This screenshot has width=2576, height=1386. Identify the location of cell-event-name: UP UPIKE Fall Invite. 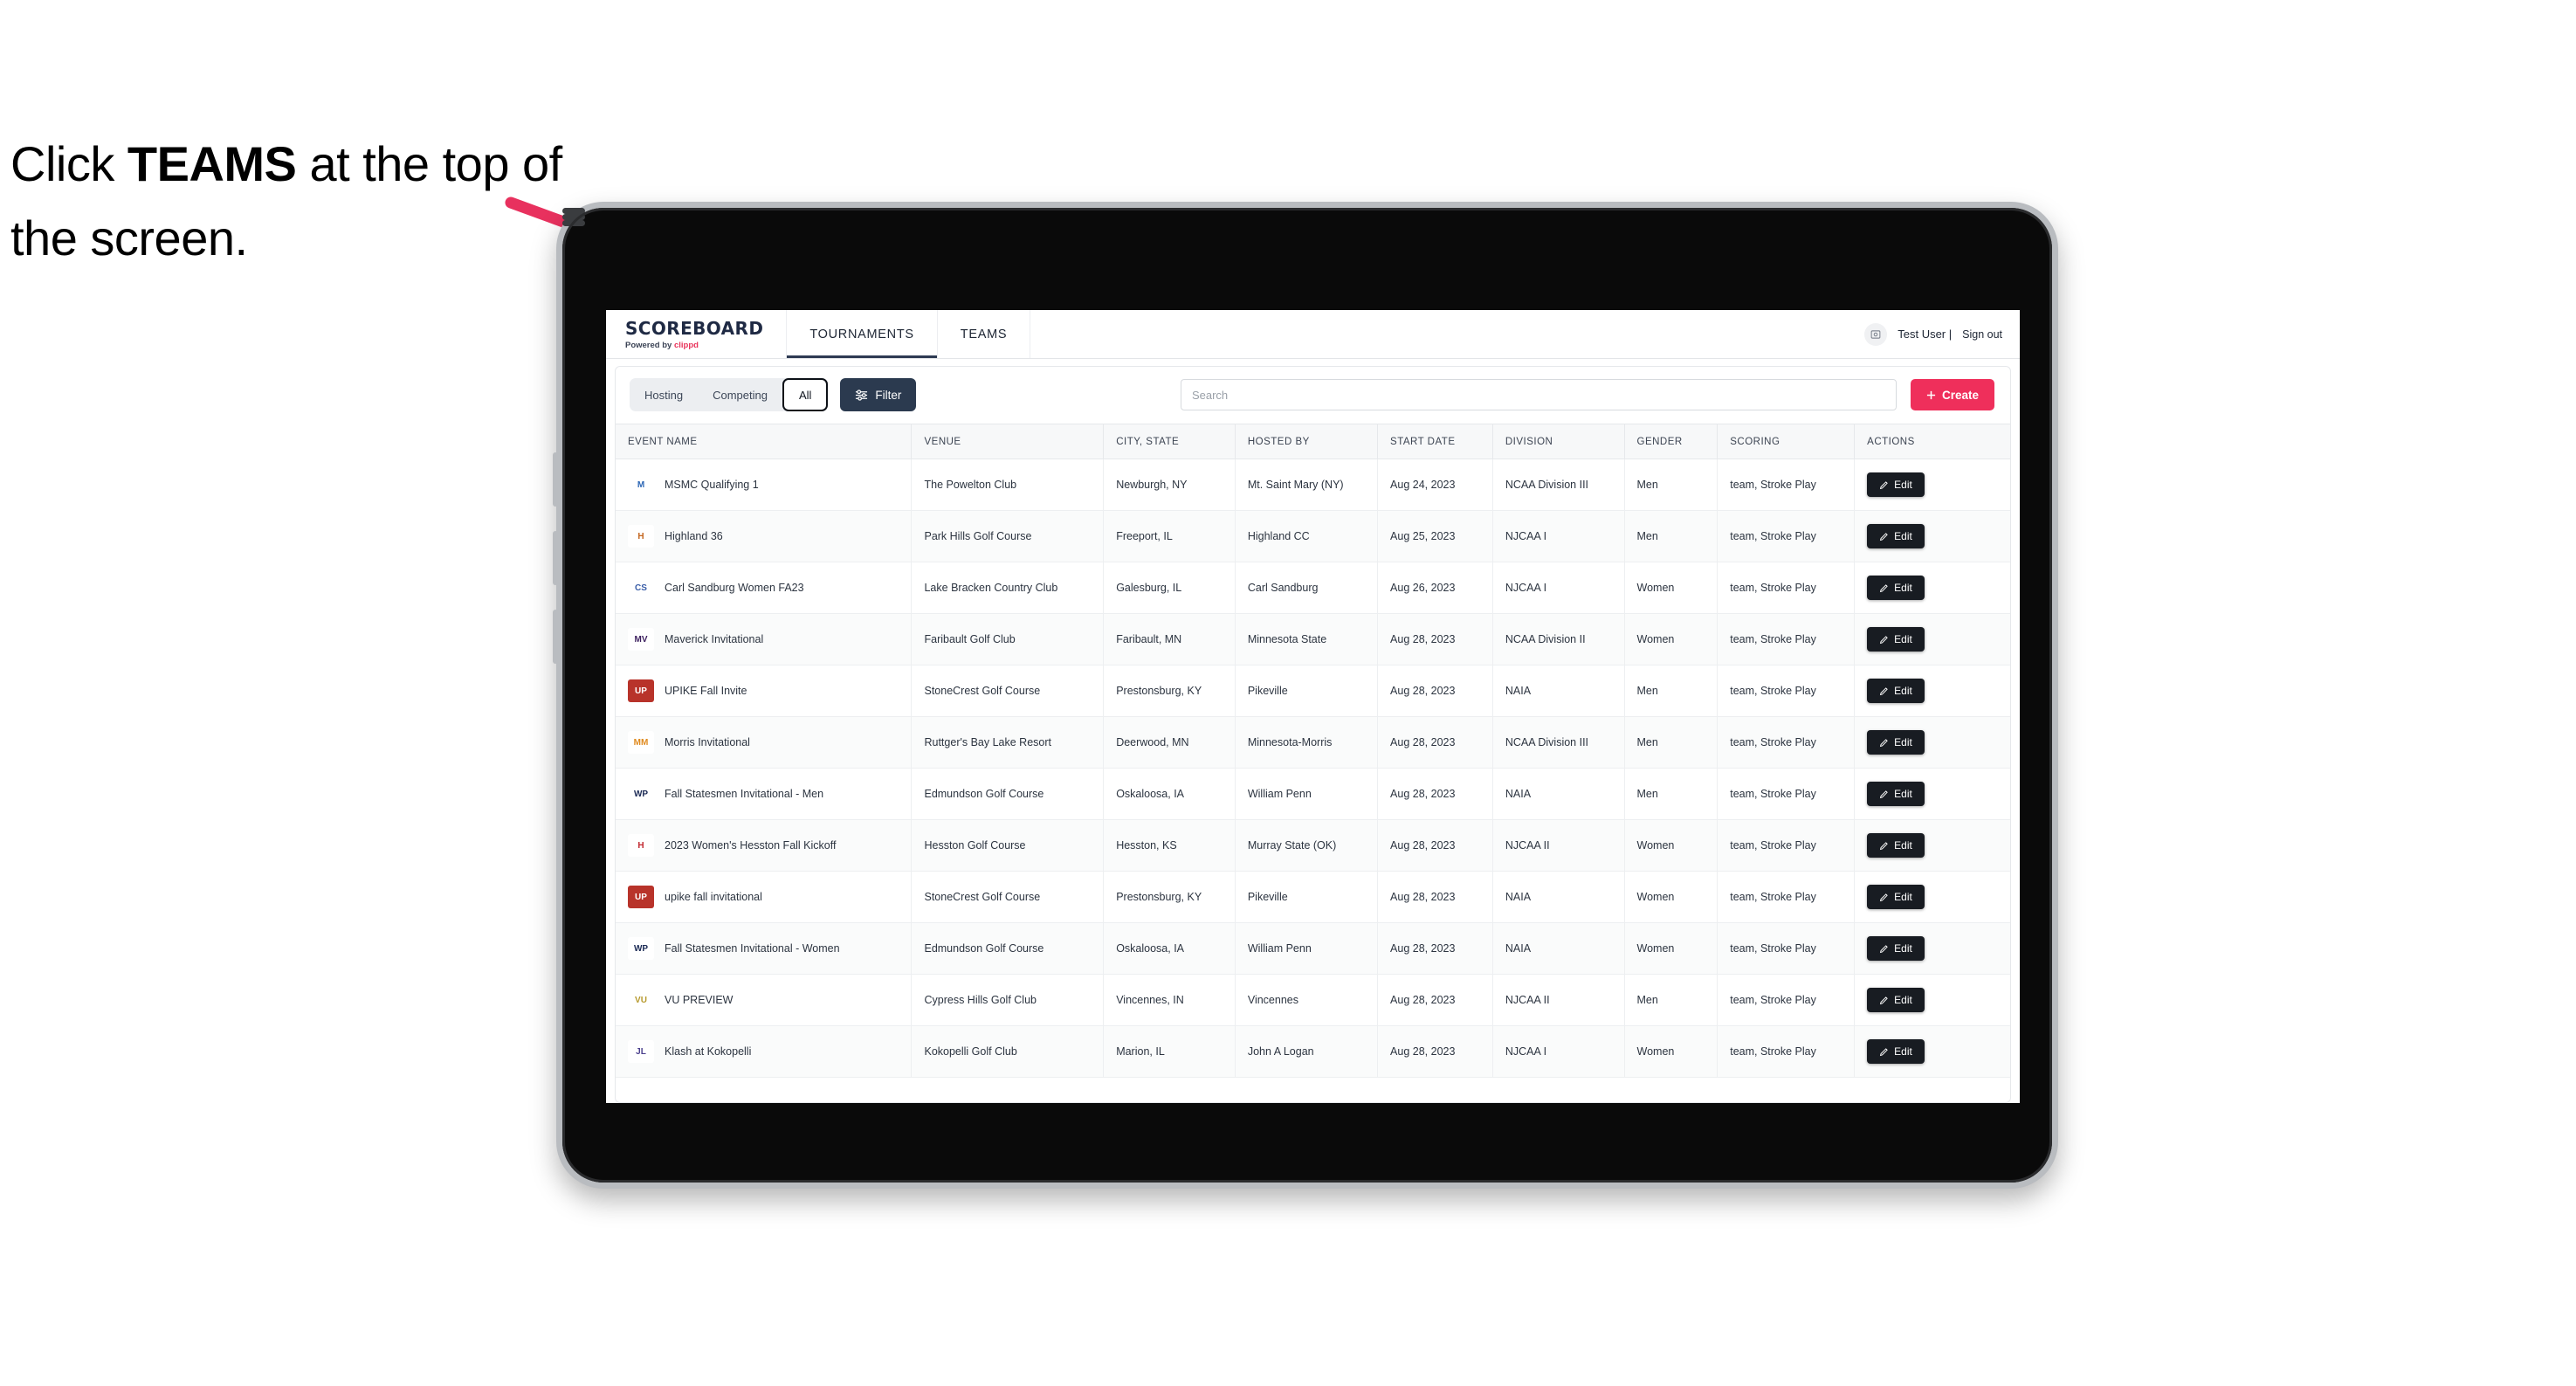
(764, 691).